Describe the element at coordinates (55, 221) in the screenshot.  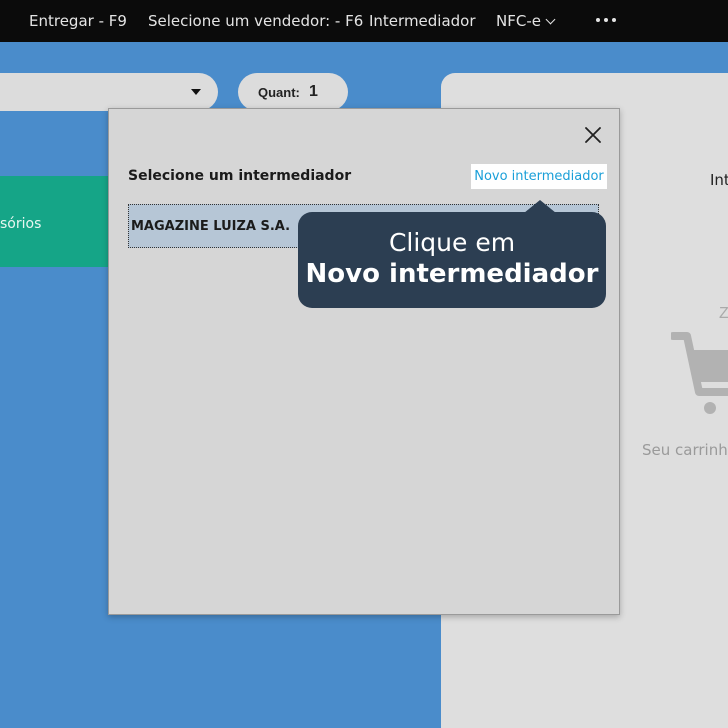
I see `category-tile: sórios` at that location.